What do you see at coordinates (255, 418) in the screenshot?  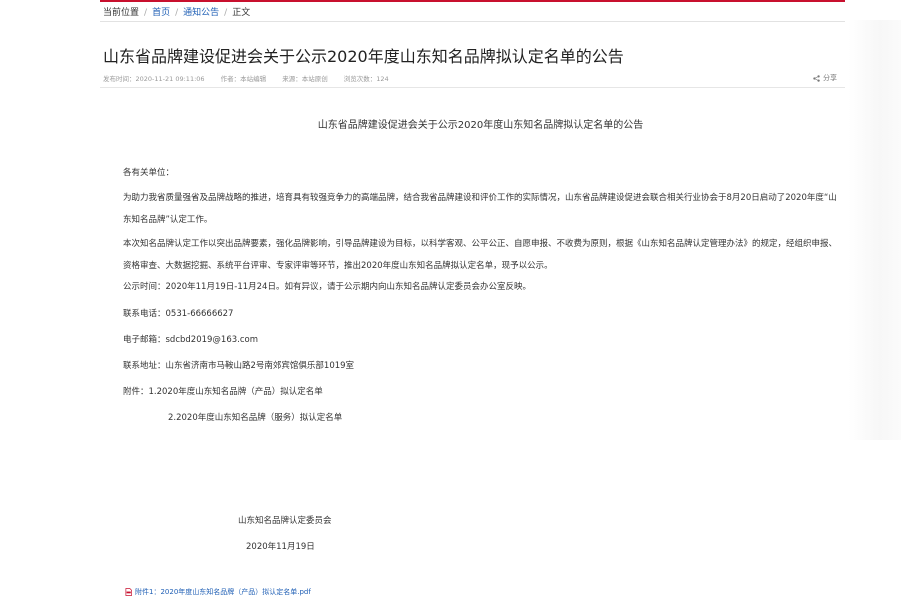 I see `attachment-list-2: 2.2020年度山东知名品牌（服务）拟认定名单` at bounding box center [255, 418].